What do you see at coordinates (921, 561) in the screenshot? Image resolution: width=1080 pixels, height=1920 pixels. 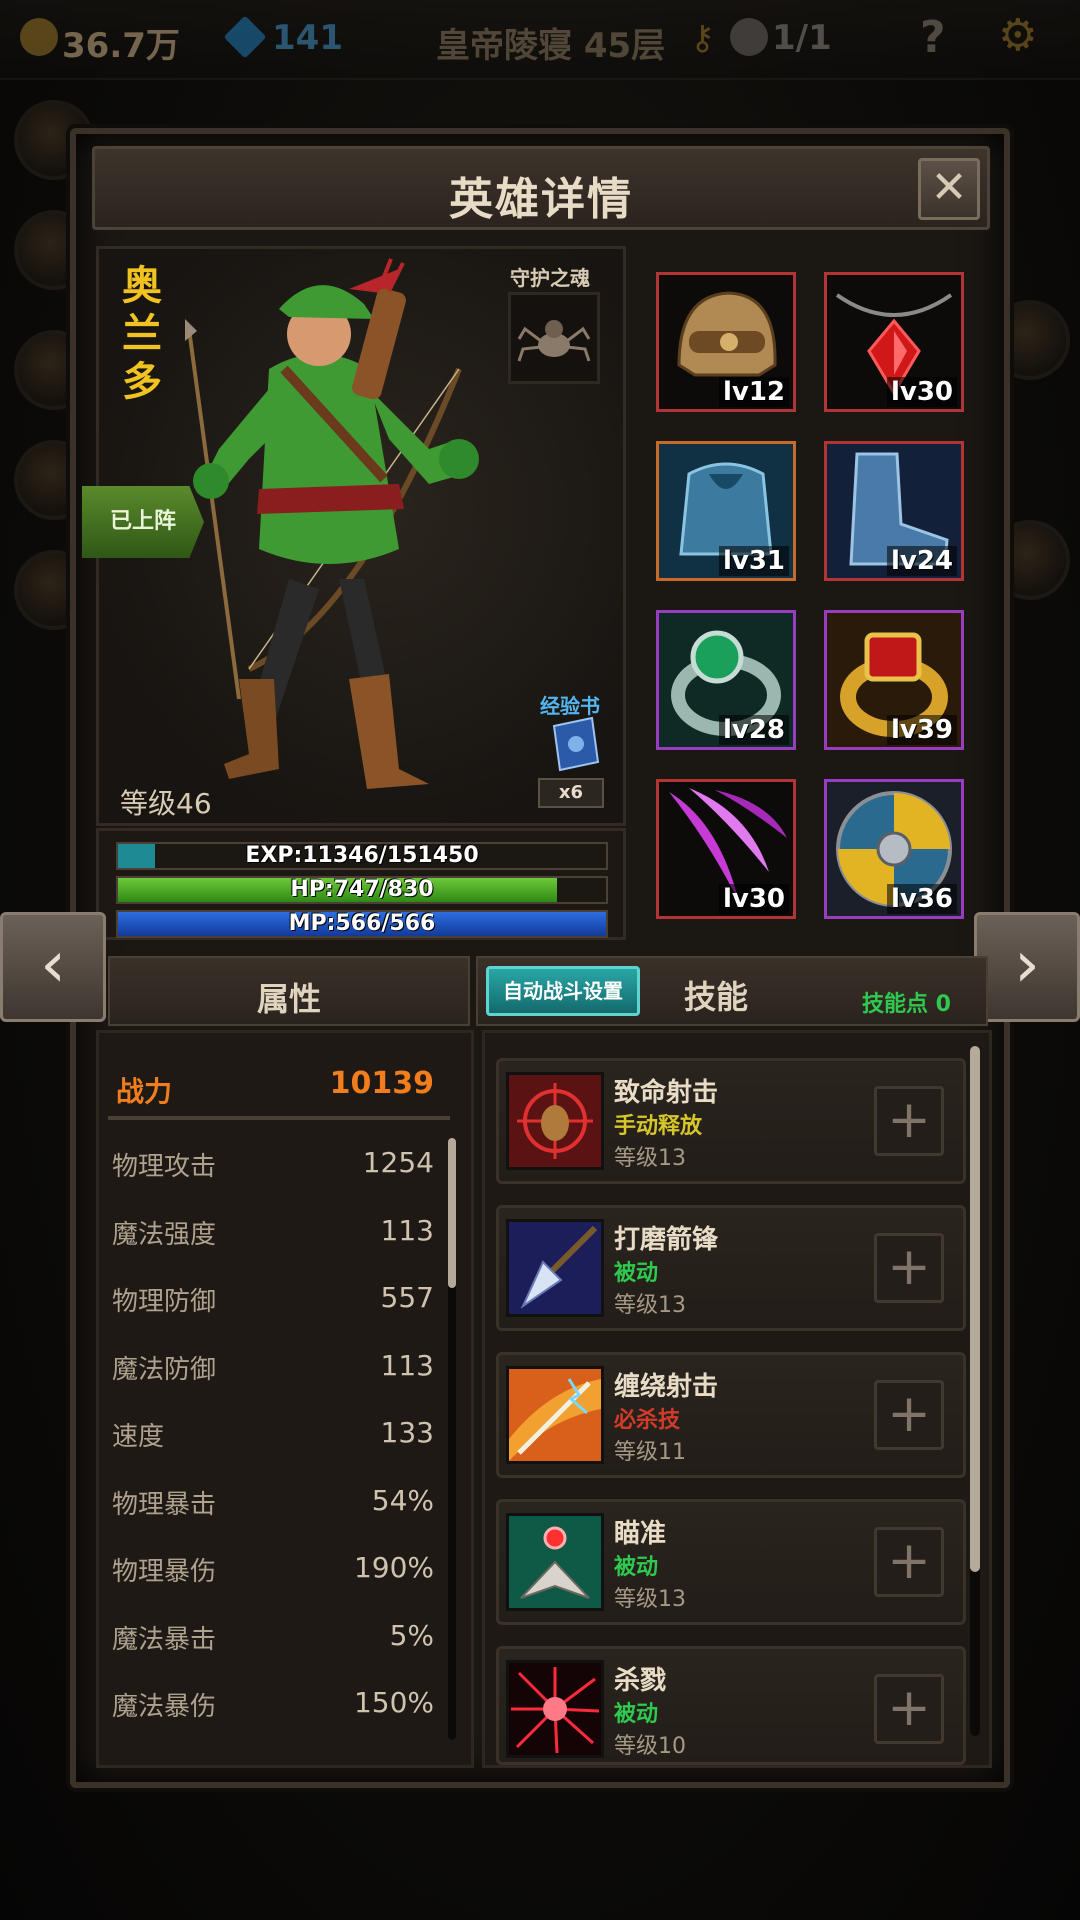 I see `equip-level: lv24` at bounding box center [921, 561].